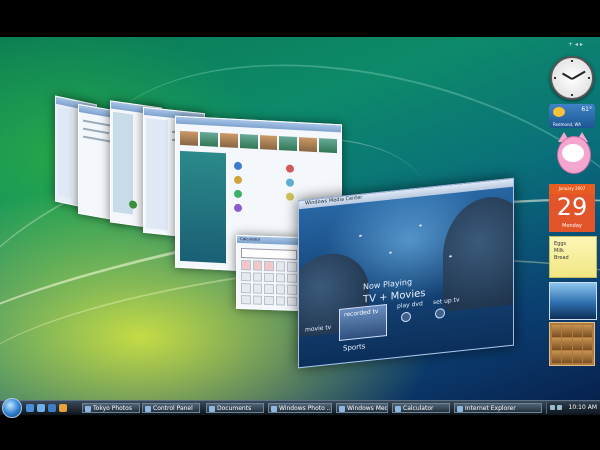  What do you see at coordinates (354, 347) in the screenshot?
I see `sports-category: Sports` at bounding box center [354, 347].